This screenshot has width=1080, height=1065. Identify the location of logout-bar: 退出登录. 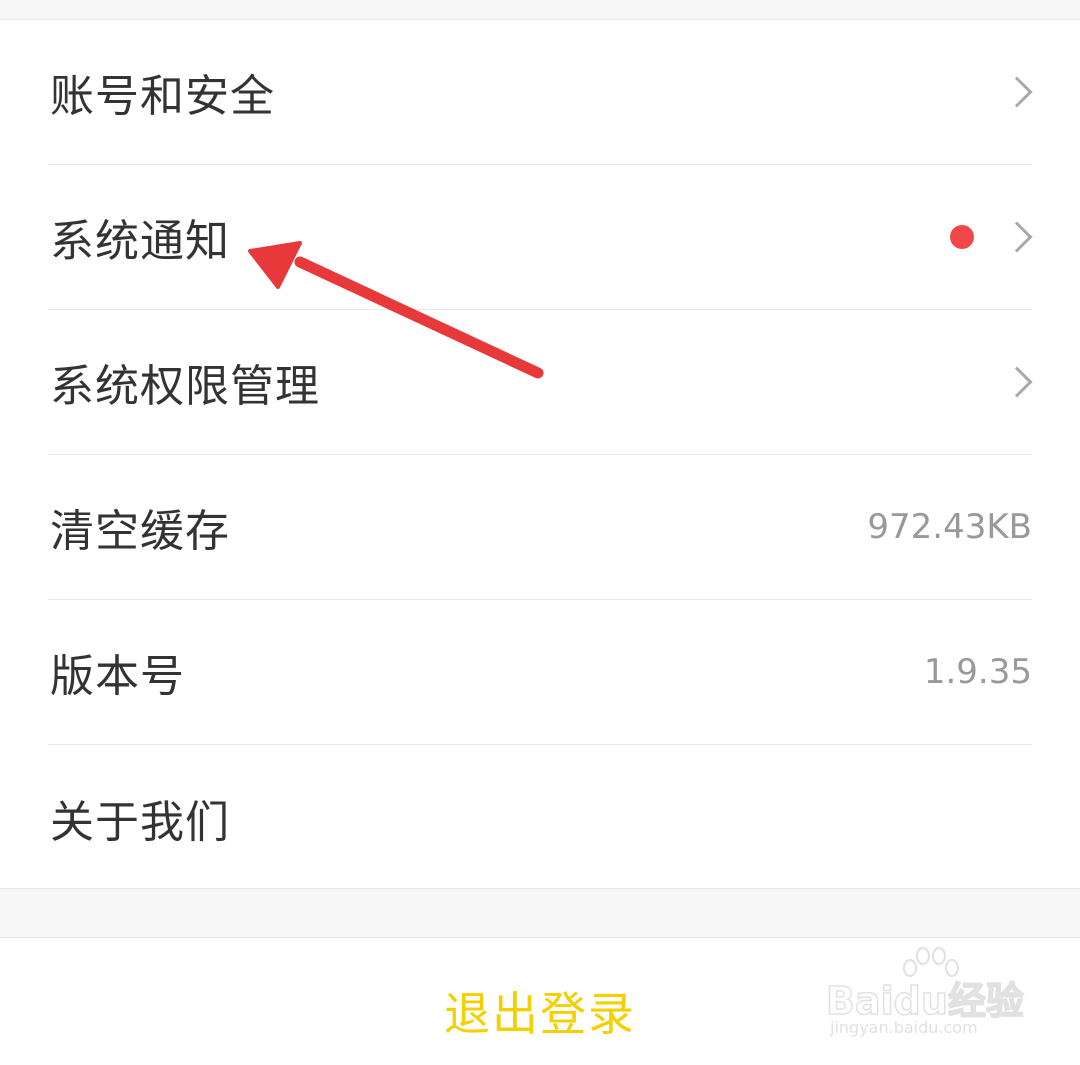
(540, 1001).